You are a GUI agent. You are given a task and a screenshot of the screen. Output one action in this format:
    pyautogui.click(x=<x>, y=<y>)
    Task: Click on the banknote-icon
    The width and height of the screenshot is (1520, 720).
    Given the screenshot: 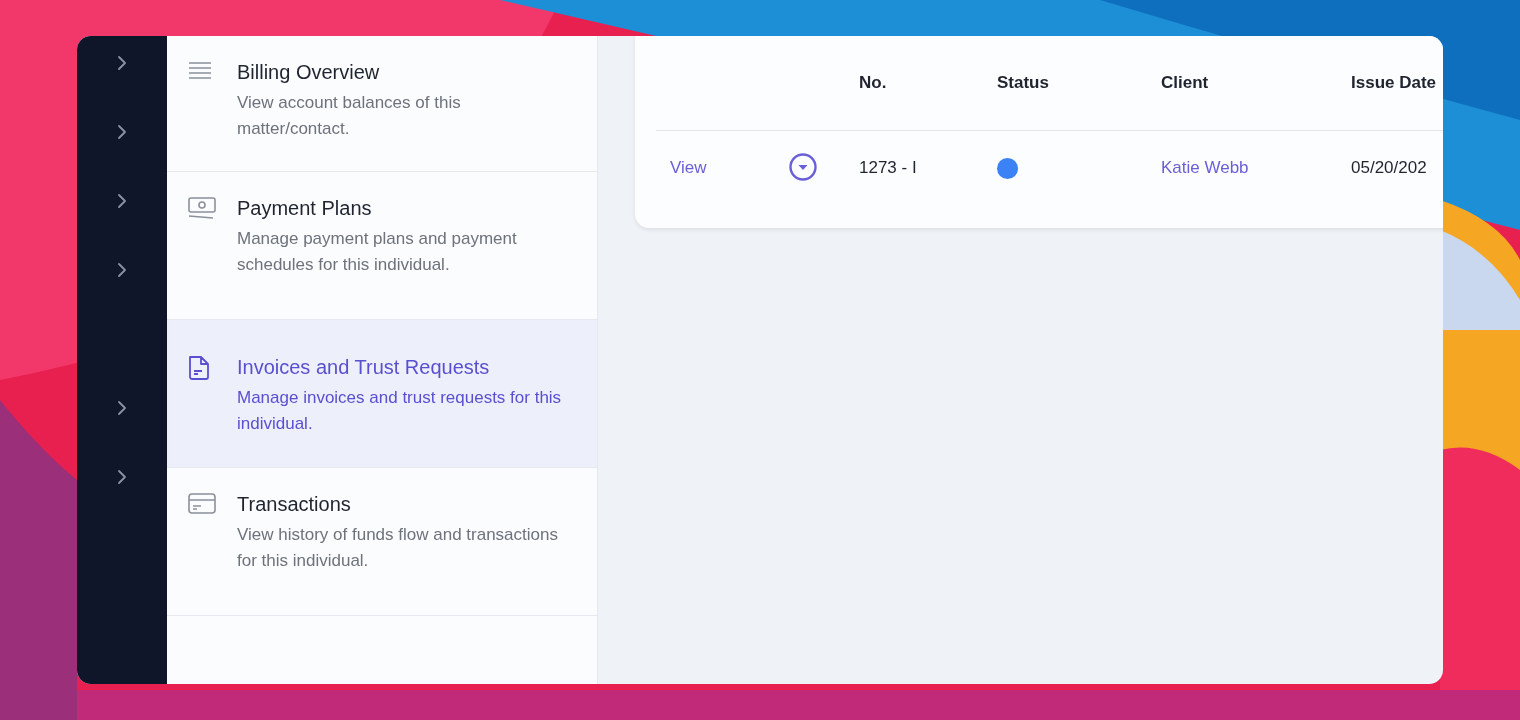 What is the action you would take?
    pyautogui.click(x=202, y=209)
    